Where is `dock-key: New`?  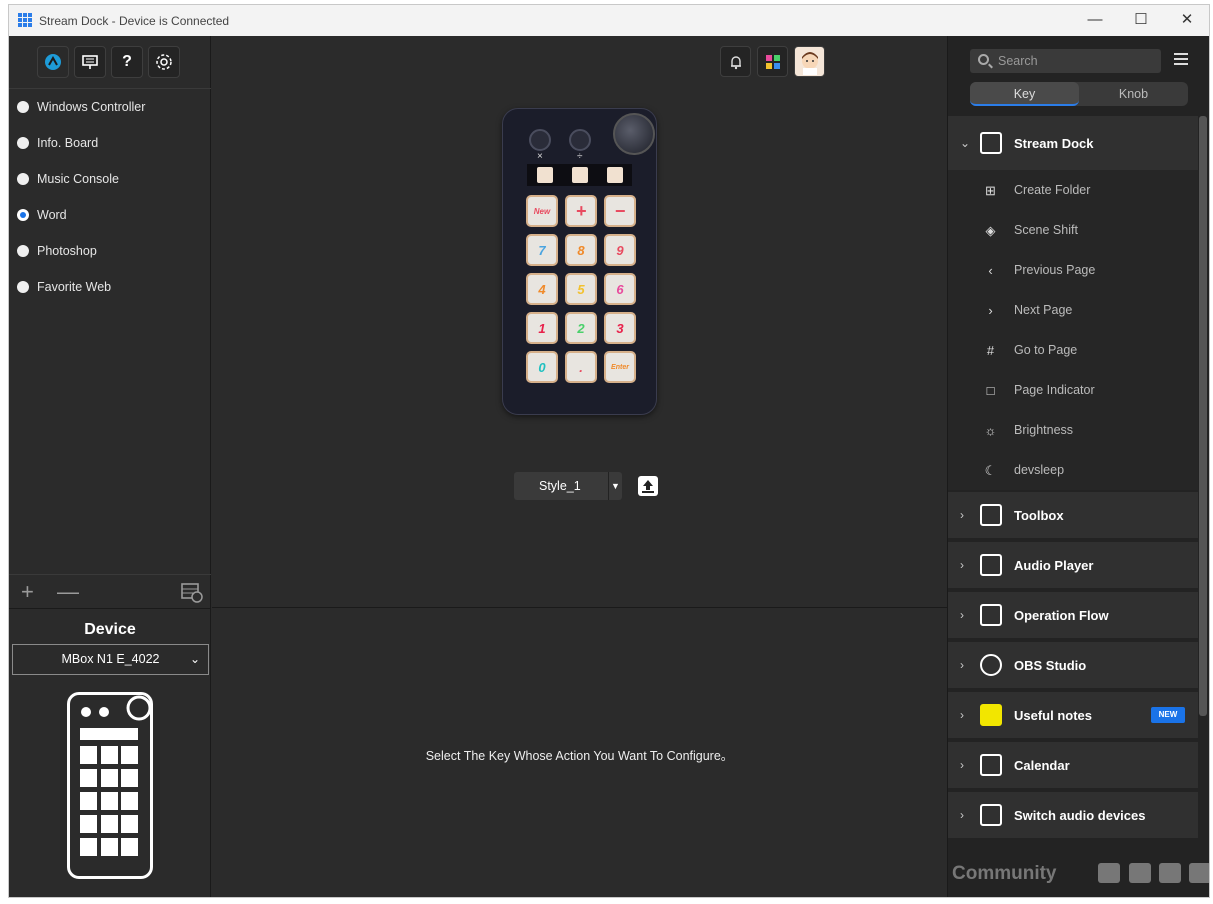 dock-key: New is located at coordinates (542, 211).